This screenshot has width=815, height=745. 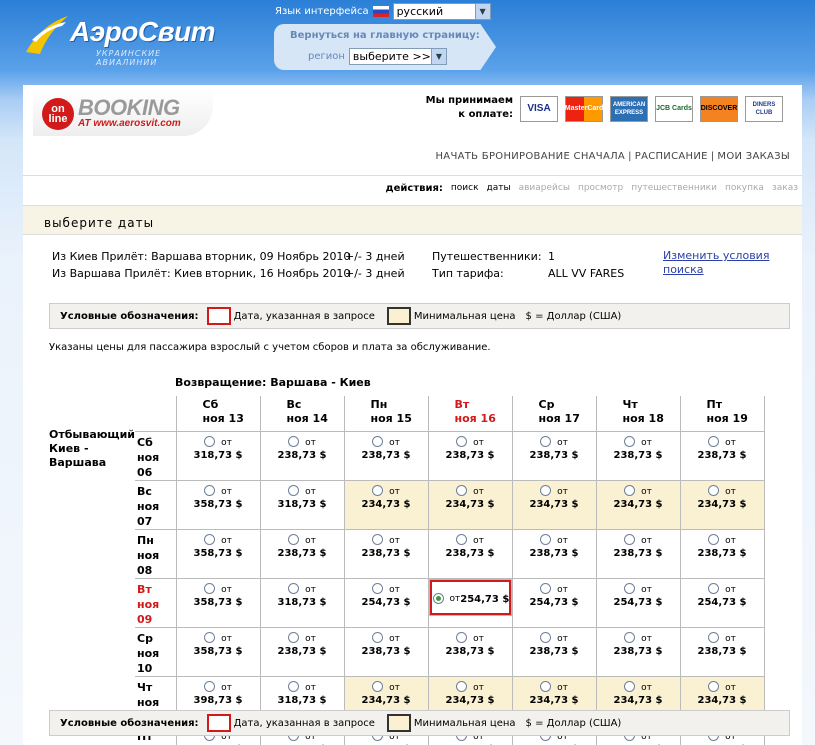 What do you see at coordinates (753, 156) in the screenshot?
I see `my-orders-link: МОИ ЗАКАЗЫ` at bounding box center [753, 156].